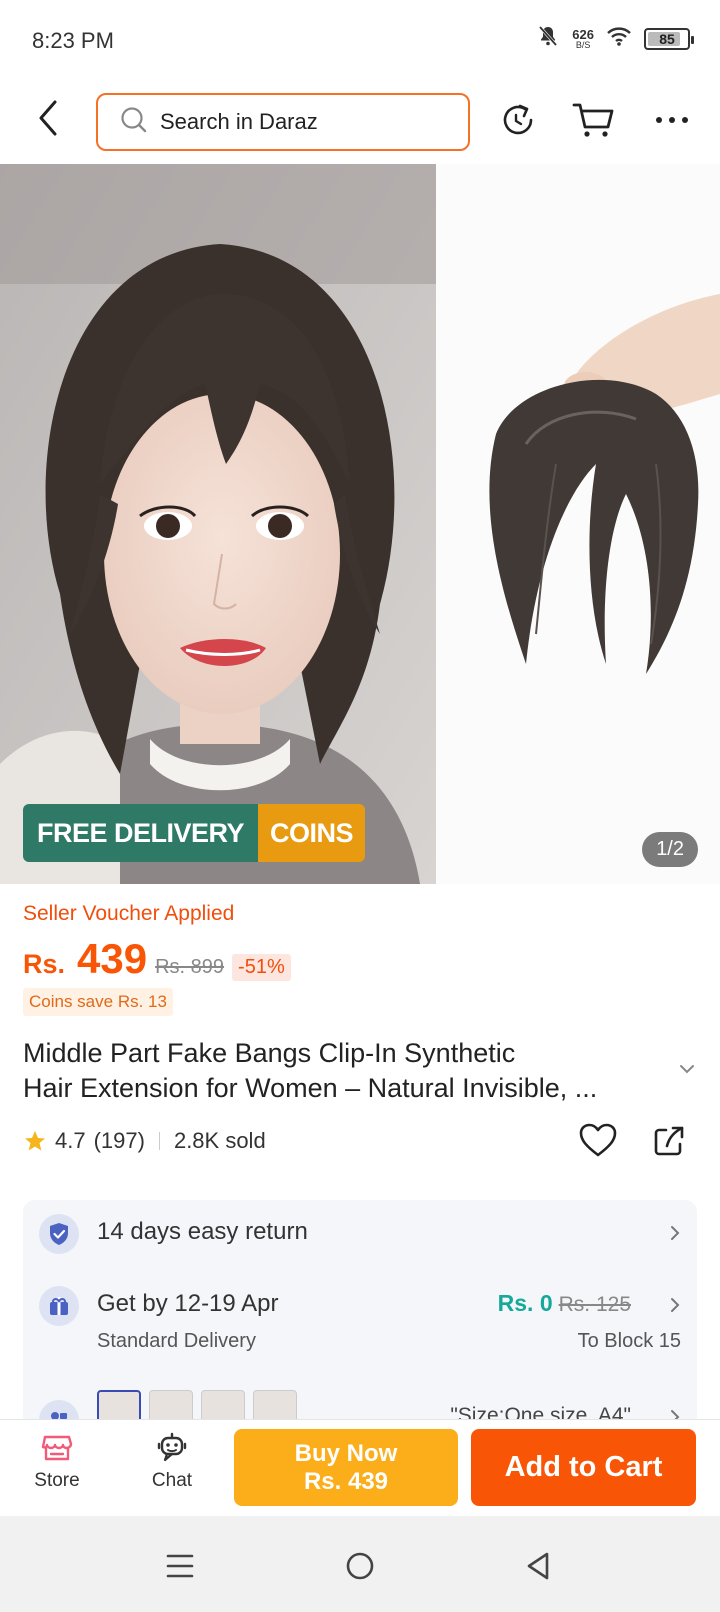  I want to click on product-title-line1: Middle Part Fake Bangs Clip-In Synthetic, so click(269, 1053).